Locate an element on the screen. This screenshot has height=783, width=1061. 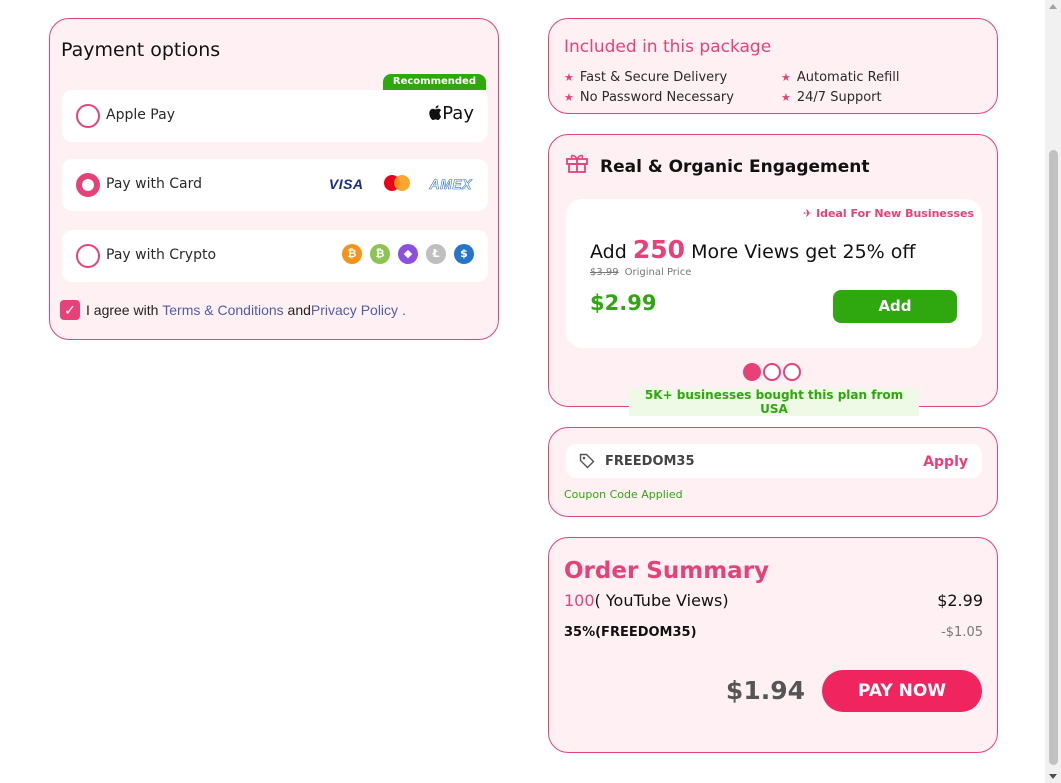
summary-item-row: 100( YouTube Views) $2.99 is located at coordinates (773, 600).